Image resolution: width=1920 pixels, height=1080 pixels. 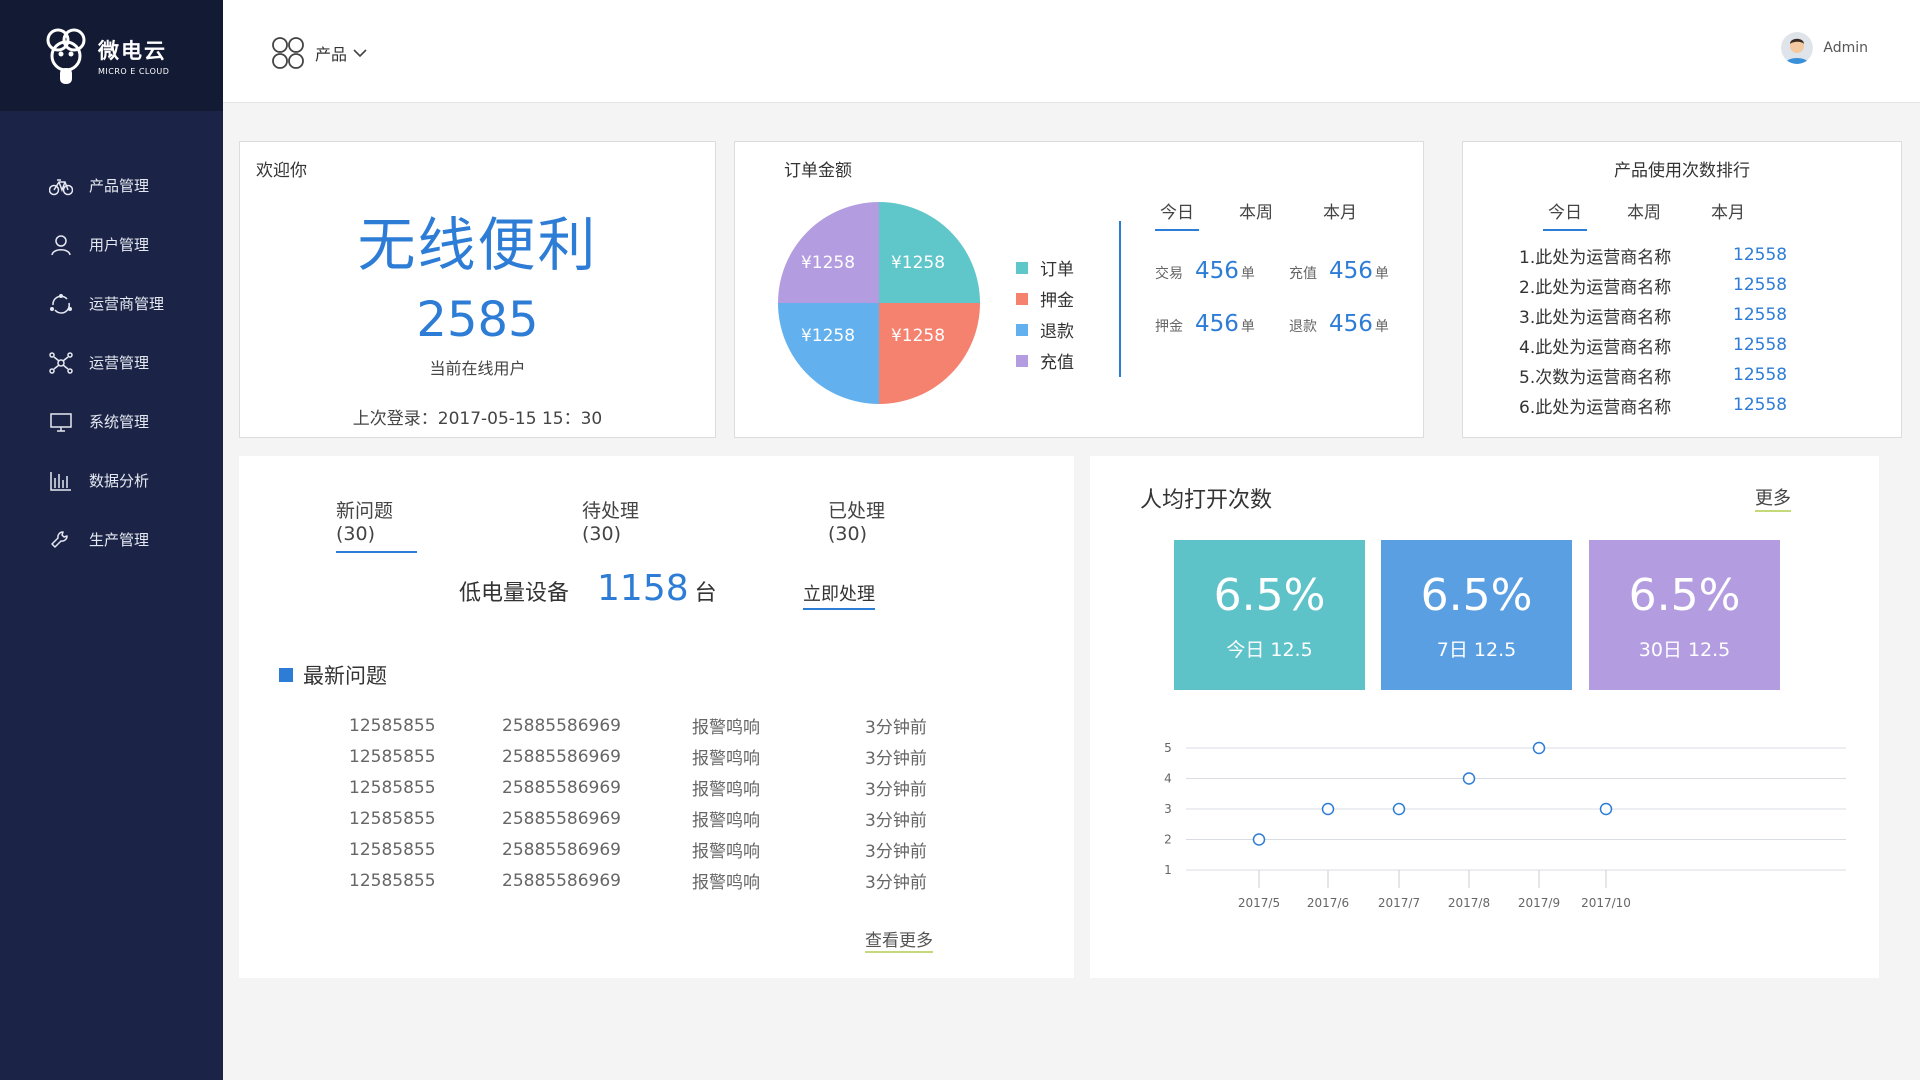 I want to click on avatar-icon, so click(x=1797, y=48).